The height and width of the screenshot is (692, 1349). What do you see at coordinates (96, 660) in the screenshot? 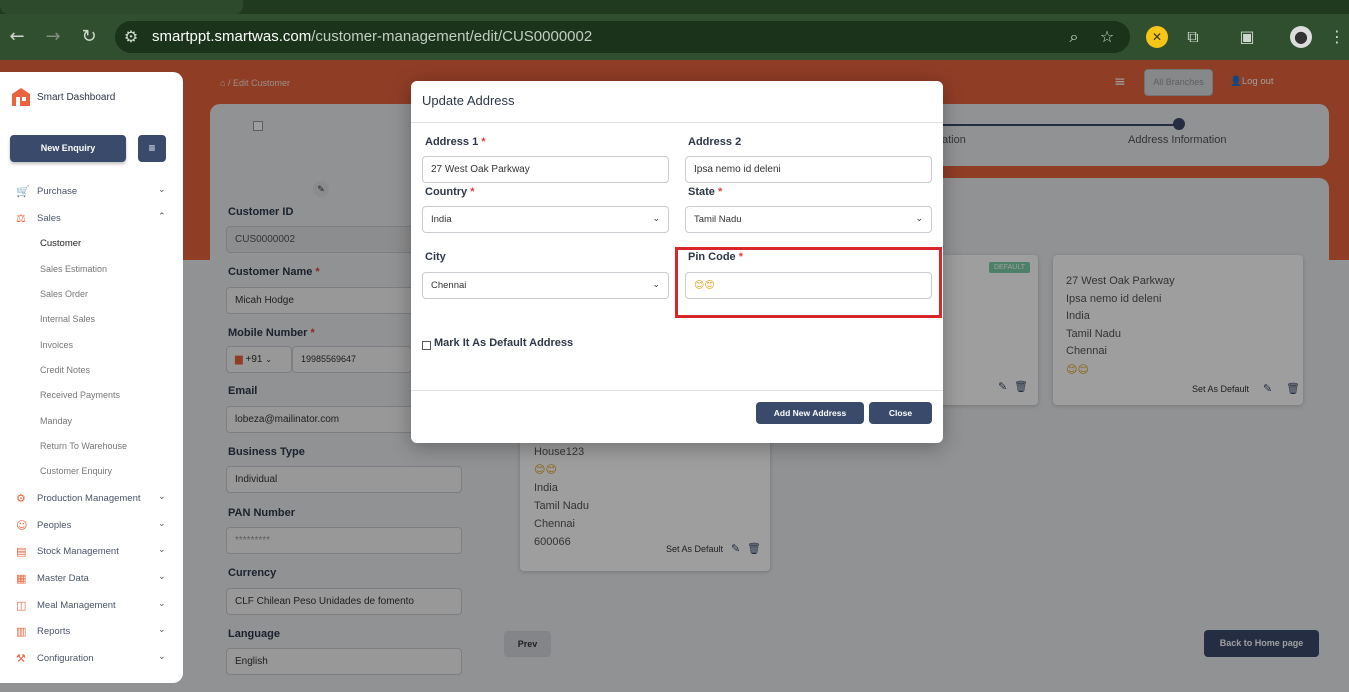
I see `sidebar-item-configuration: ⚒ Configuration ⌄` at bounding box center [96, 660].